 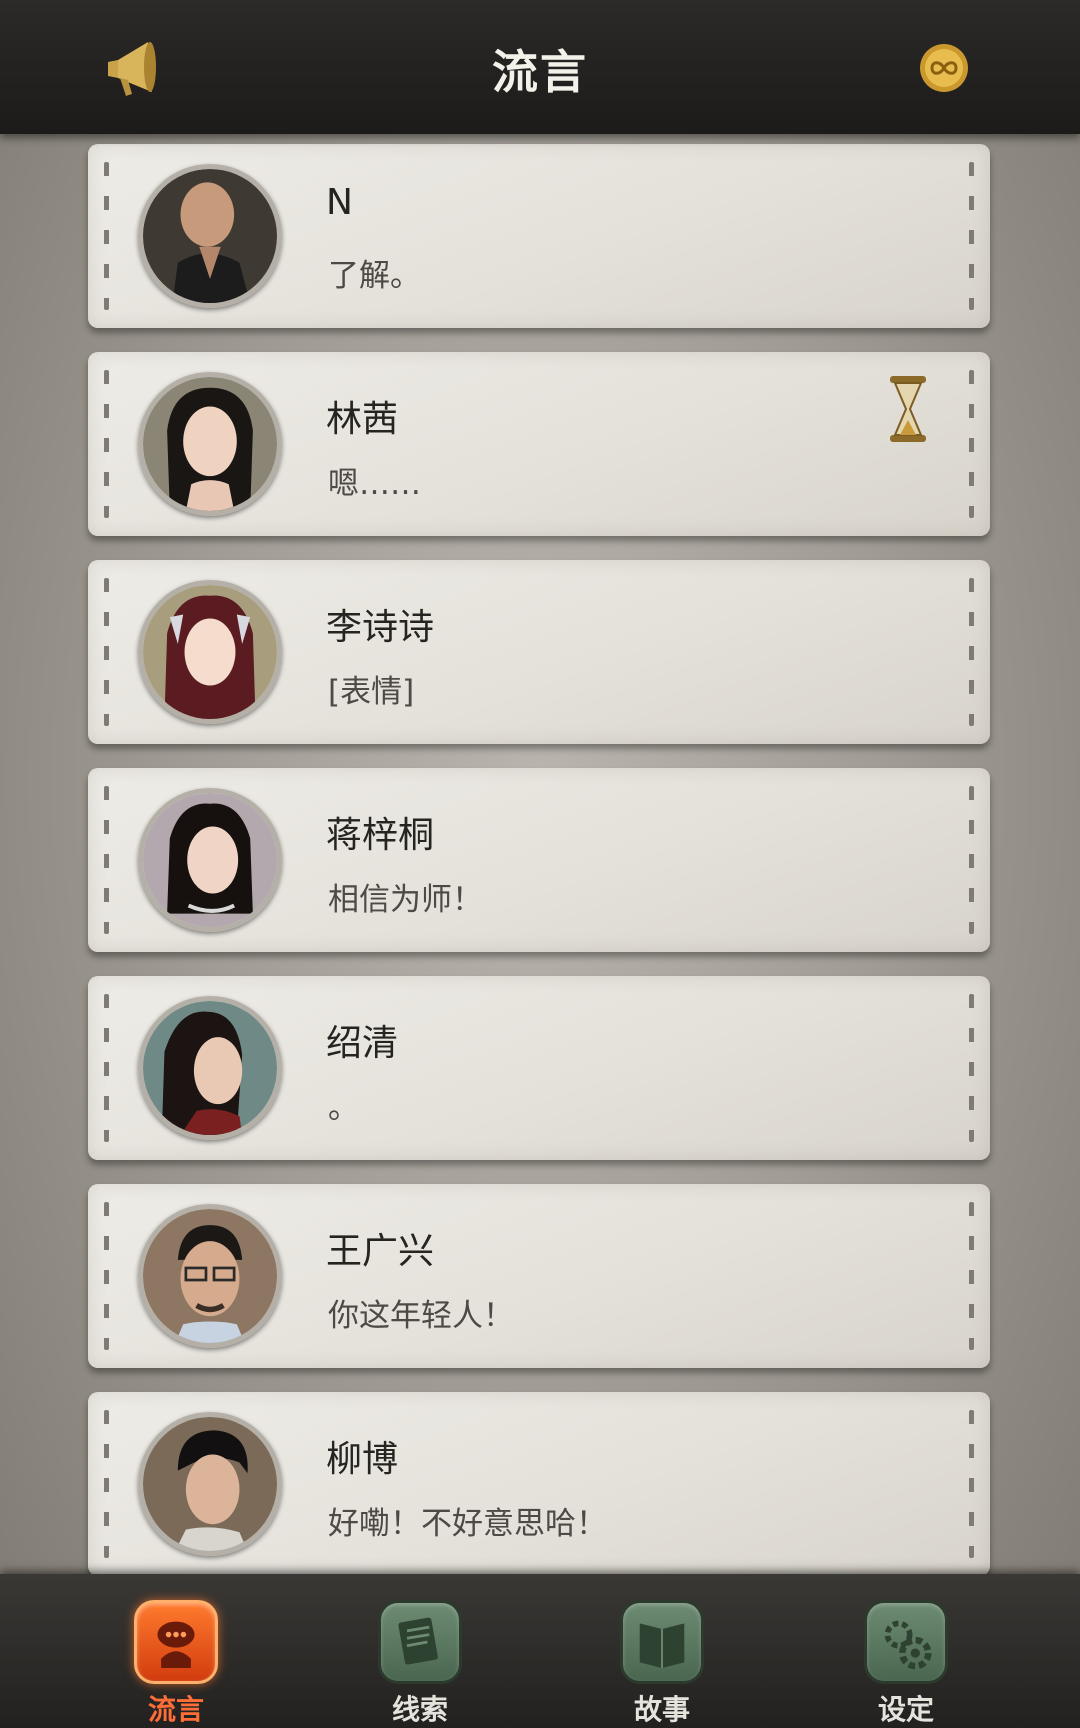 What do you see at coordinates (908, 409) in the screenshot?
I see `hourglass-icon` at bounding box center [908, 409].